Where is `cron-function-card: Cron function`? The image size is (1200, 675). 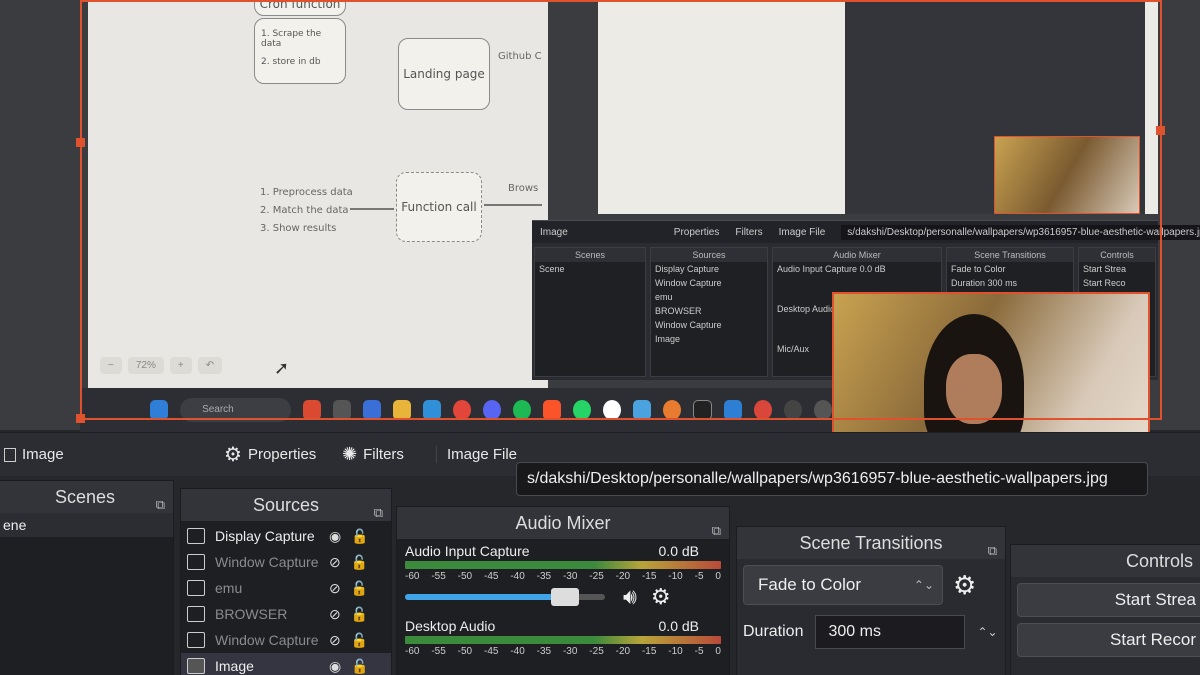
cron-function-card: Cron function is located at coordinates (300, 8).